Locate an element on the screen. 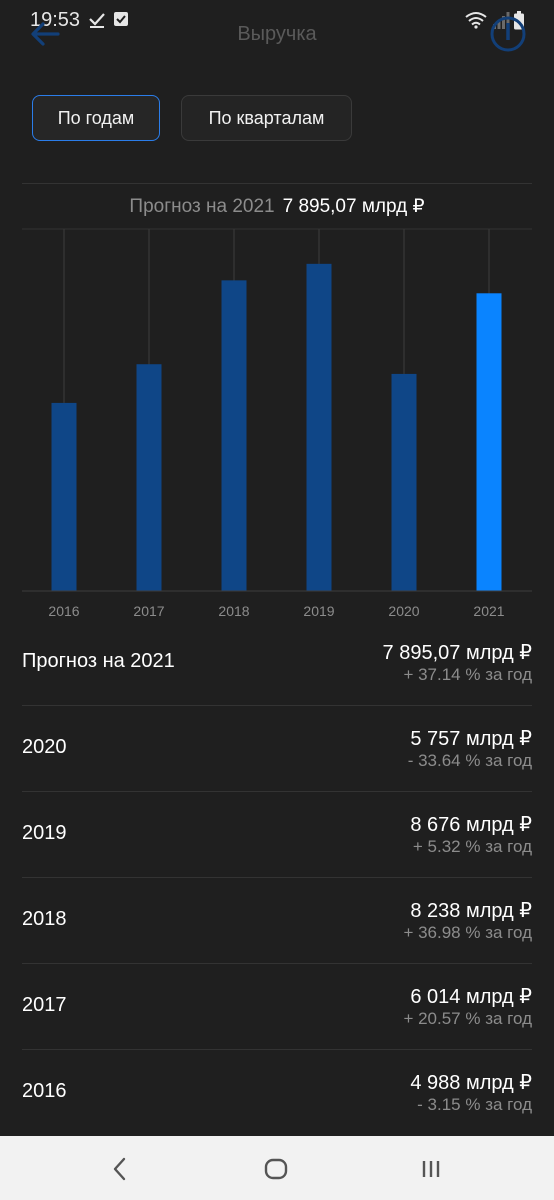  row-change: + 37.14 % за год is located at coordinates (467, 674).